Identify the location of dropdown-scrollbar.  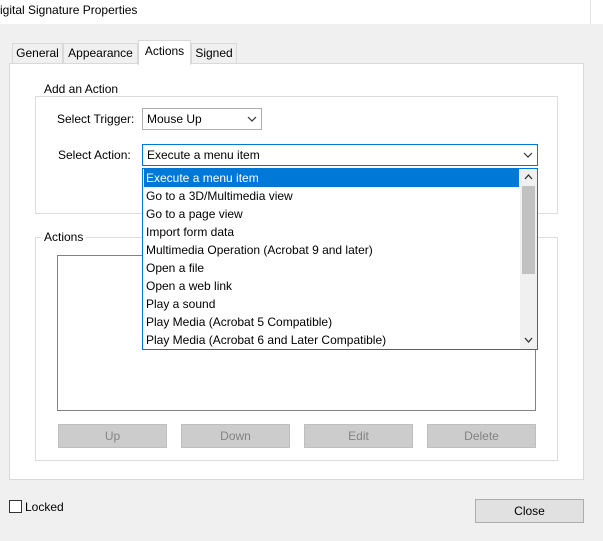
(528, 259).